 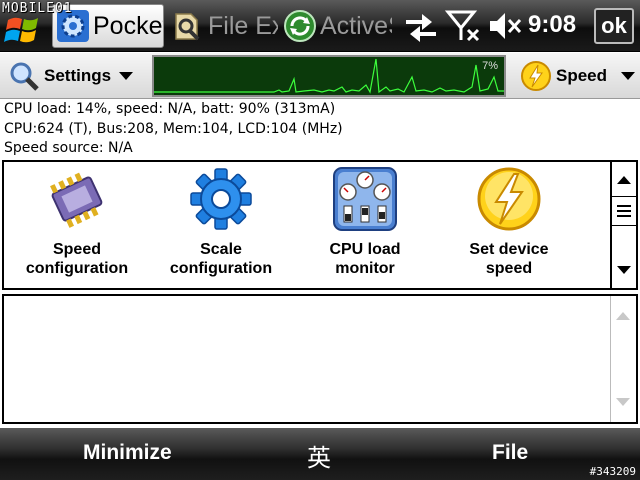 I want to click on log-scroll-up-button, so click(x=623, y=316).